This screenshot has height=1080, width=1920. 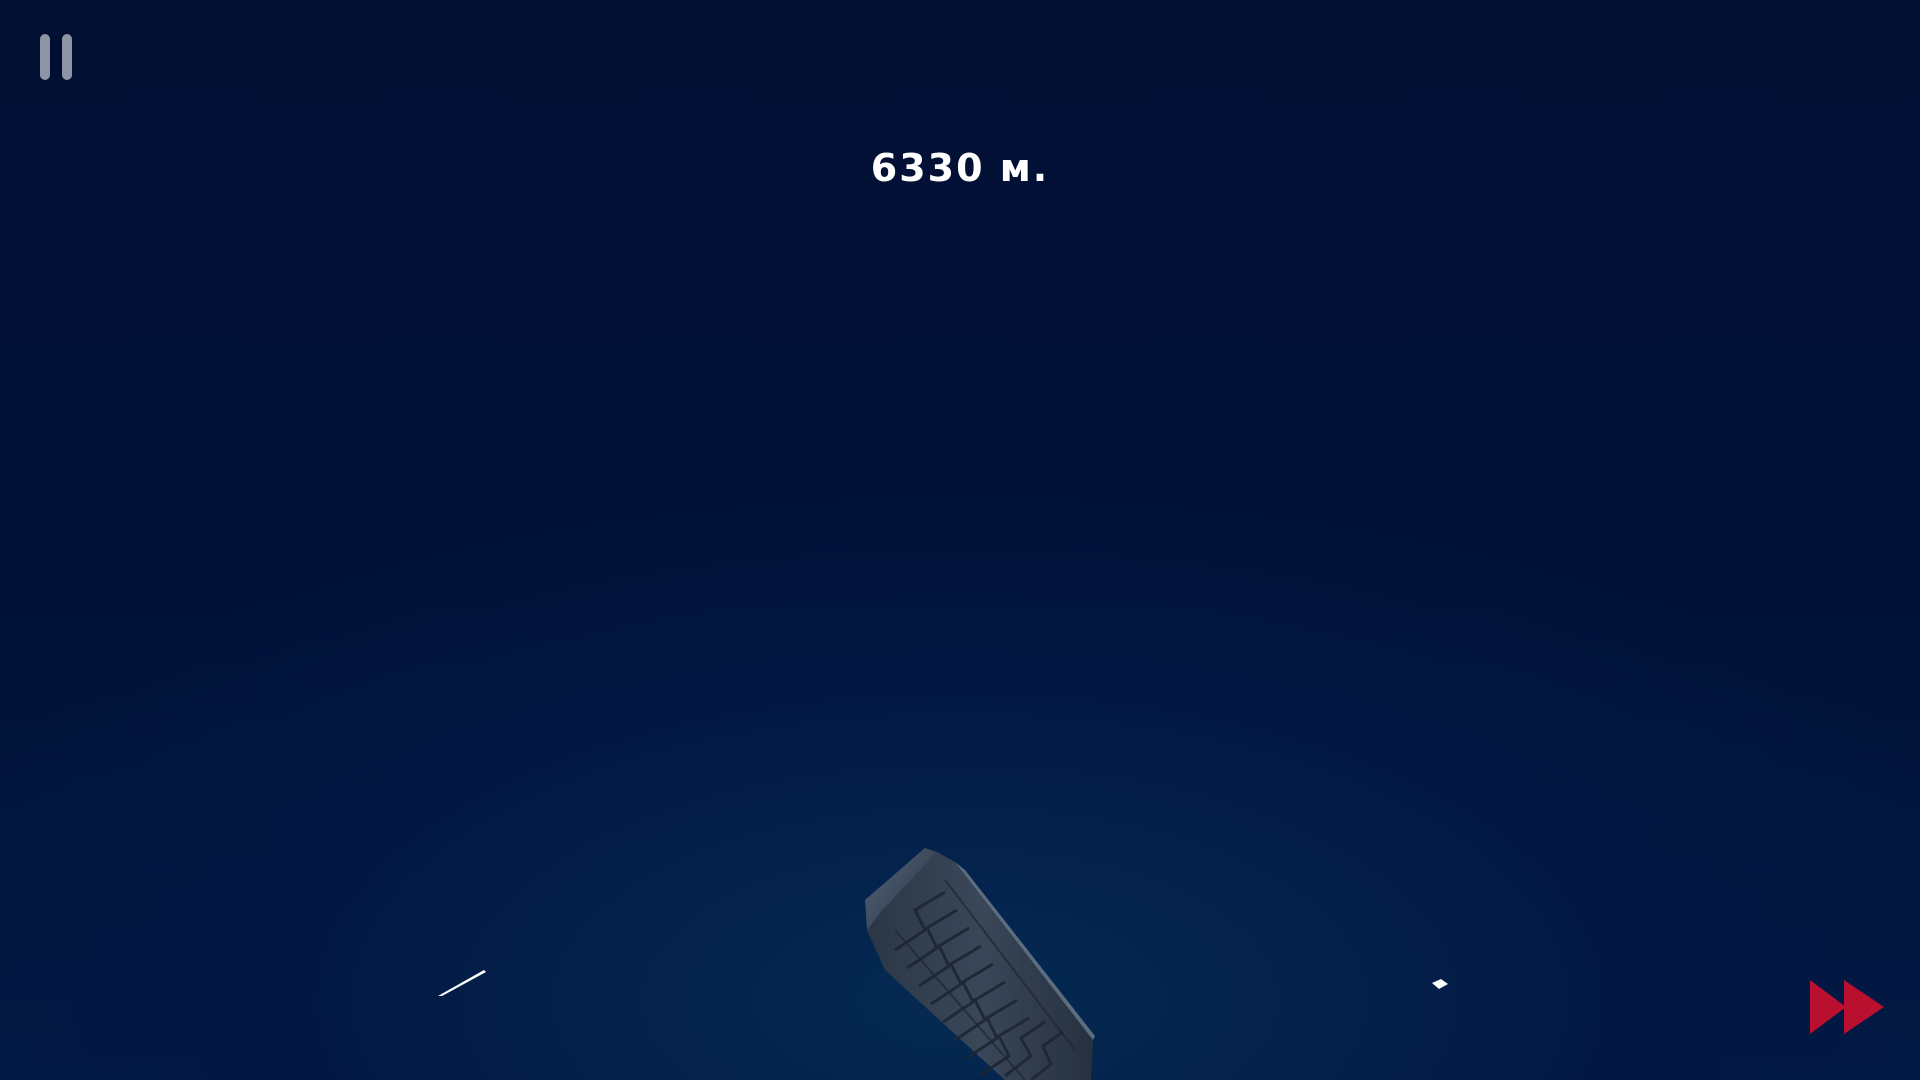 I want to click on fast-forward-icon, so click(x=1847, y=1007).